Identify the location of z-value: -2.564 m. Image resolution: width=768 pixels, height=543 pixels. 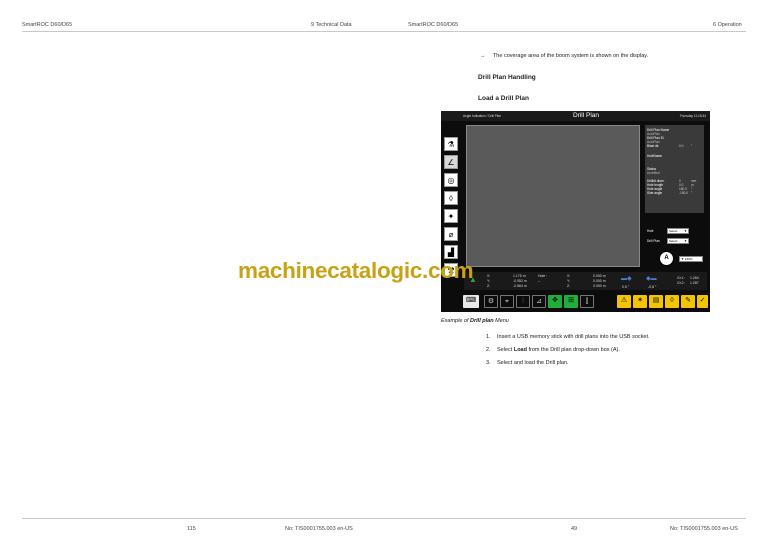
(520, 286).